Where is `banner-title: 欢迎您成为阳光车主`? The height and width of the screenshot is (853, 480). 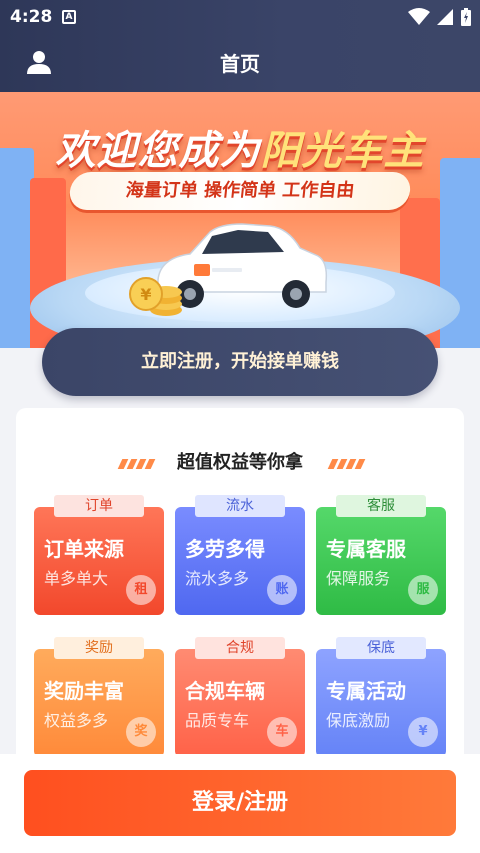
banner-title: 欢迎您成为阳光车主 is located at coordinates (240, 147).